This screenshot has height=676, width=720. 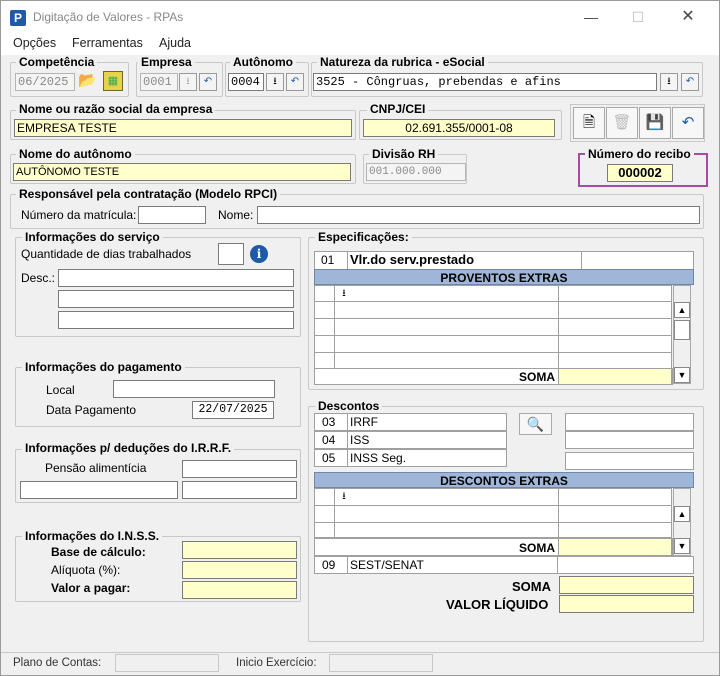 I want to click on recibo-field: 000002, so click(x=640, y=173).